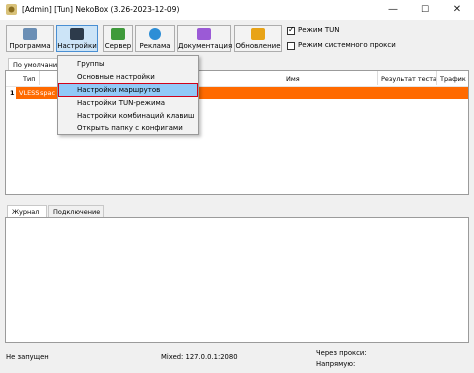 The width and height of the screenshot is (474, 373). Describe the element at coordinates (319, 30) in the screenshot. I see `tun-mode-label: Режим TUN` at that location.